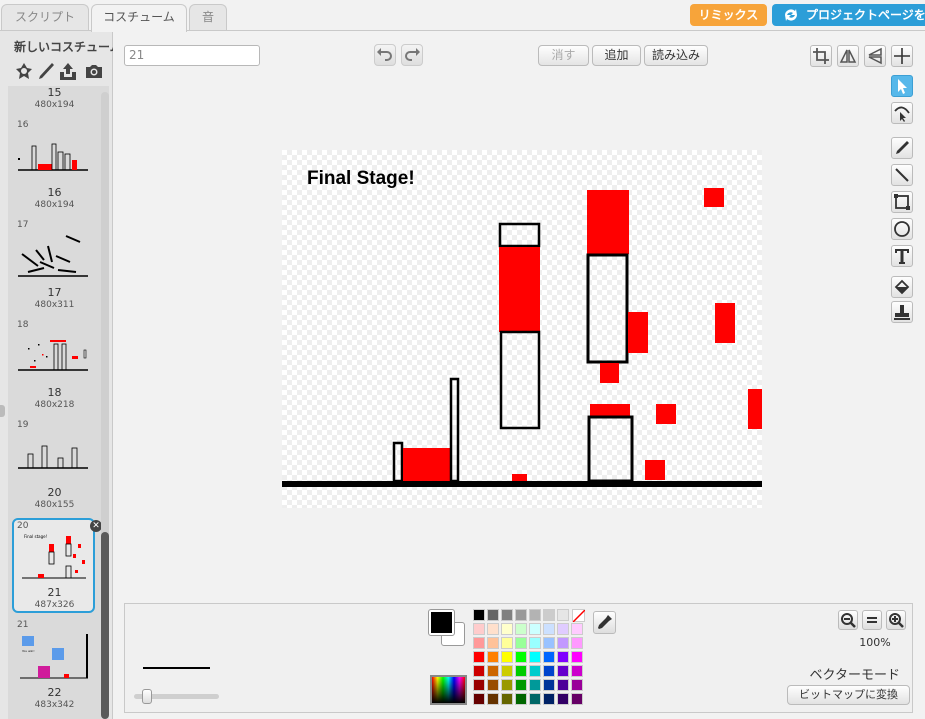 The width and height of the screenshot is (925, 719). What do you see at coordinates (728, 15) in the screenshot?
I see `remix-button: リミックス` at bounding box center [728, 15].